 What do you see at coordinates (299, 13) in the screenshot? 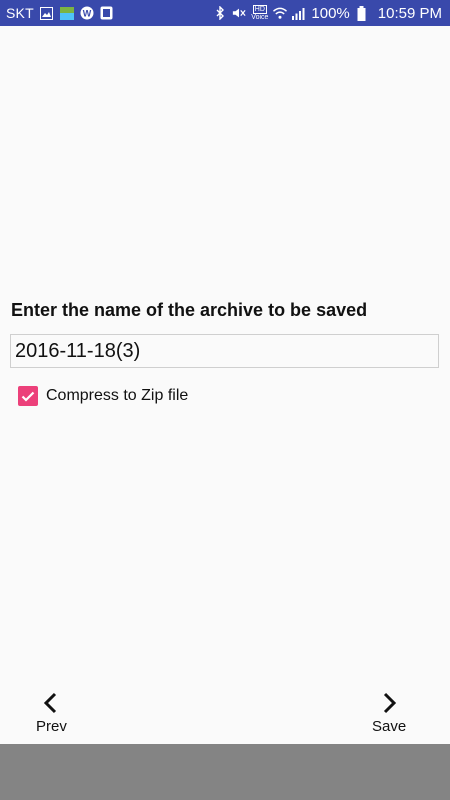
I see `signal-icon` at bounding box center [299, 13].